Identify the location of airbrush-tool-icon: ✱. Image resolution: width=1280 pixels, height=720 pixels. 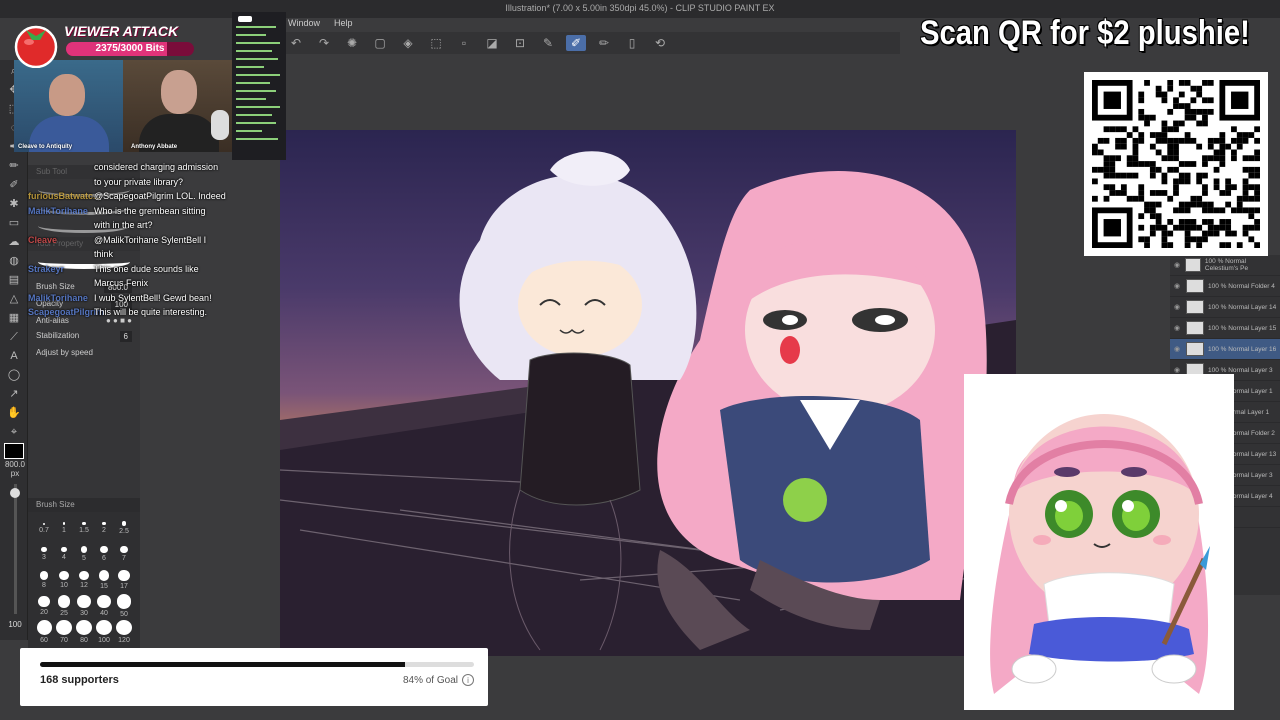
(14, 204).